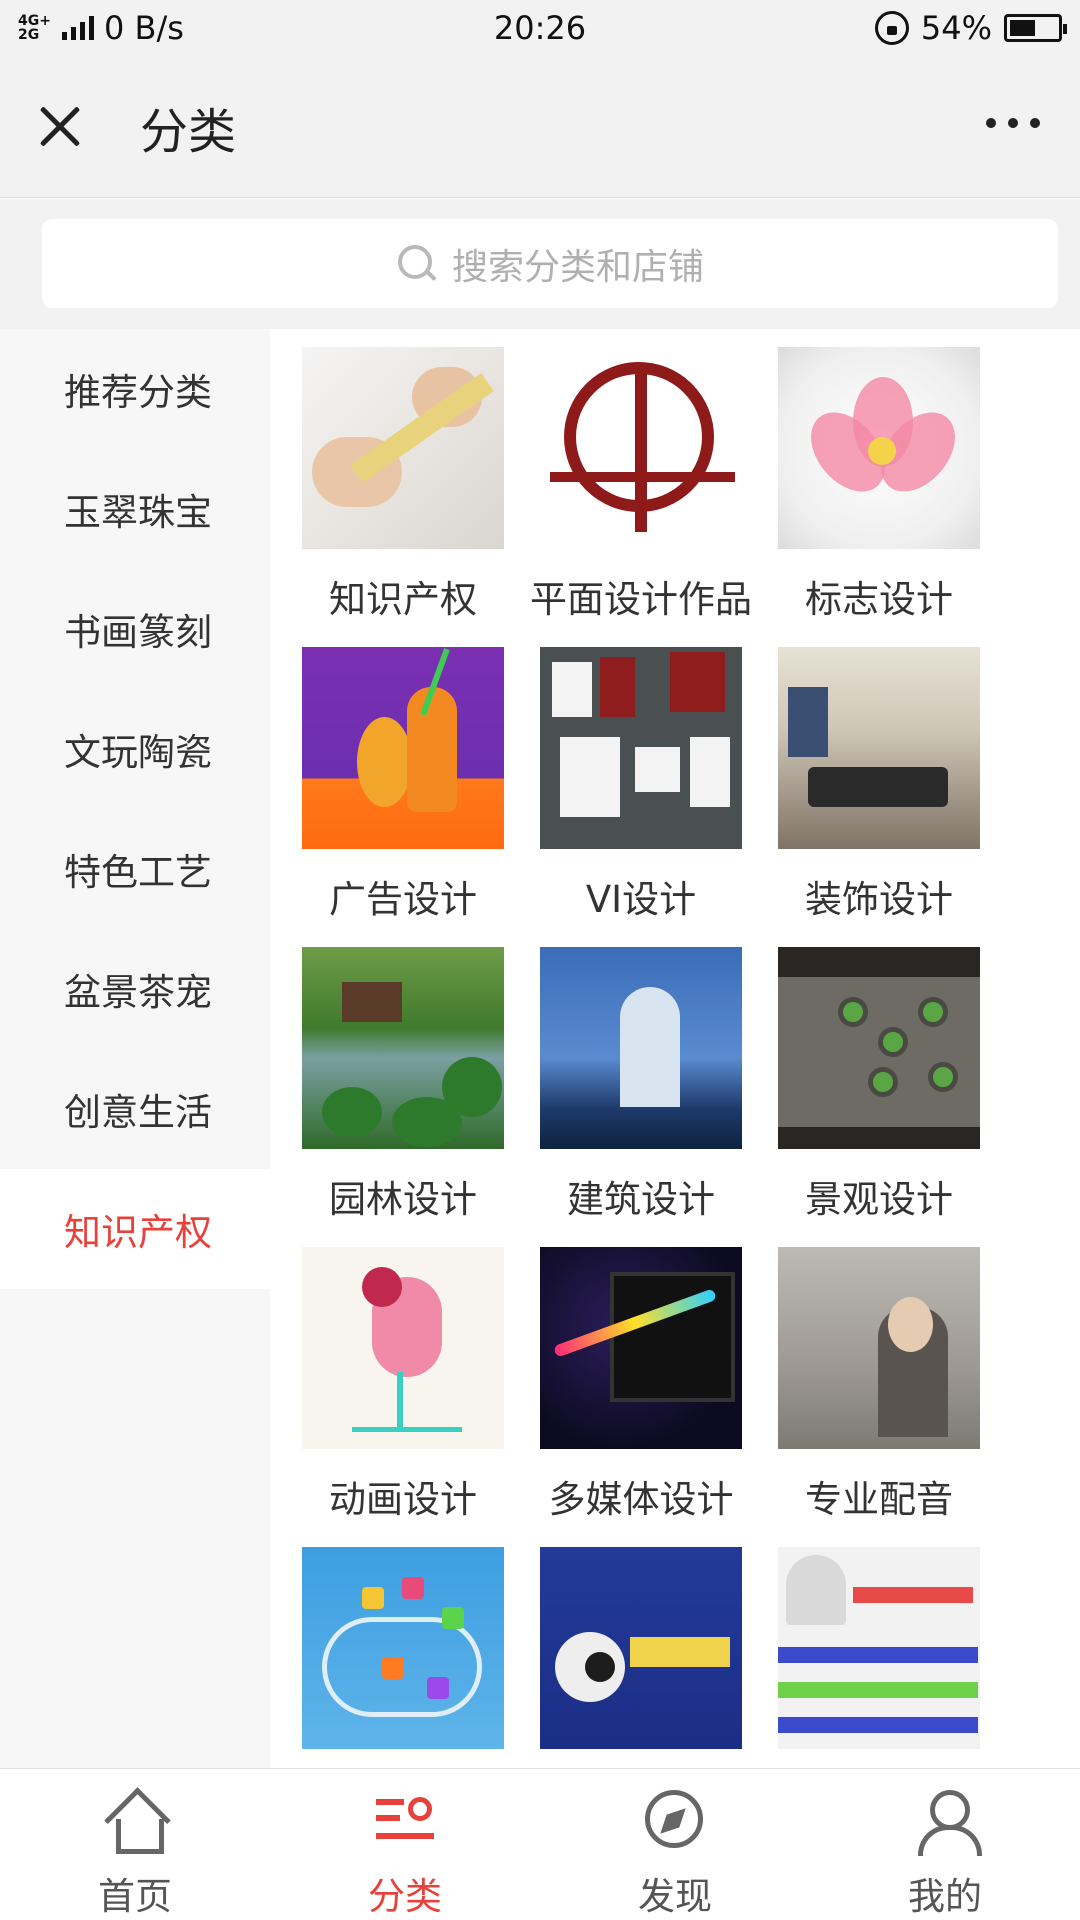  What do you see at coordinates (135, 1896) in the screenshot?
I see `tab-label: 首页` at bounding box center [135, 1896].